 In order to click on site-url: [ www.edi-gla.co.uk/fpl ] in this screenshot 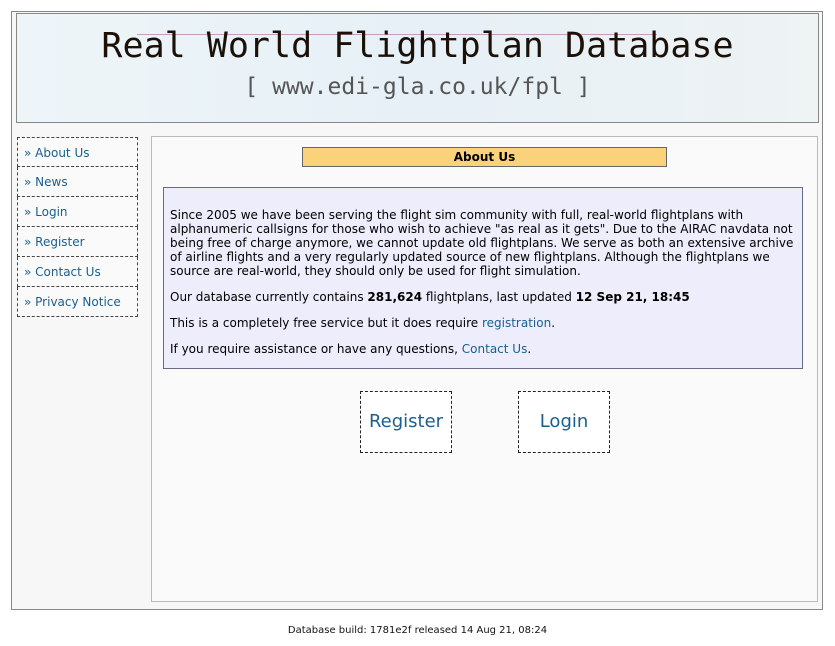, I will do `click(417, 87)`.